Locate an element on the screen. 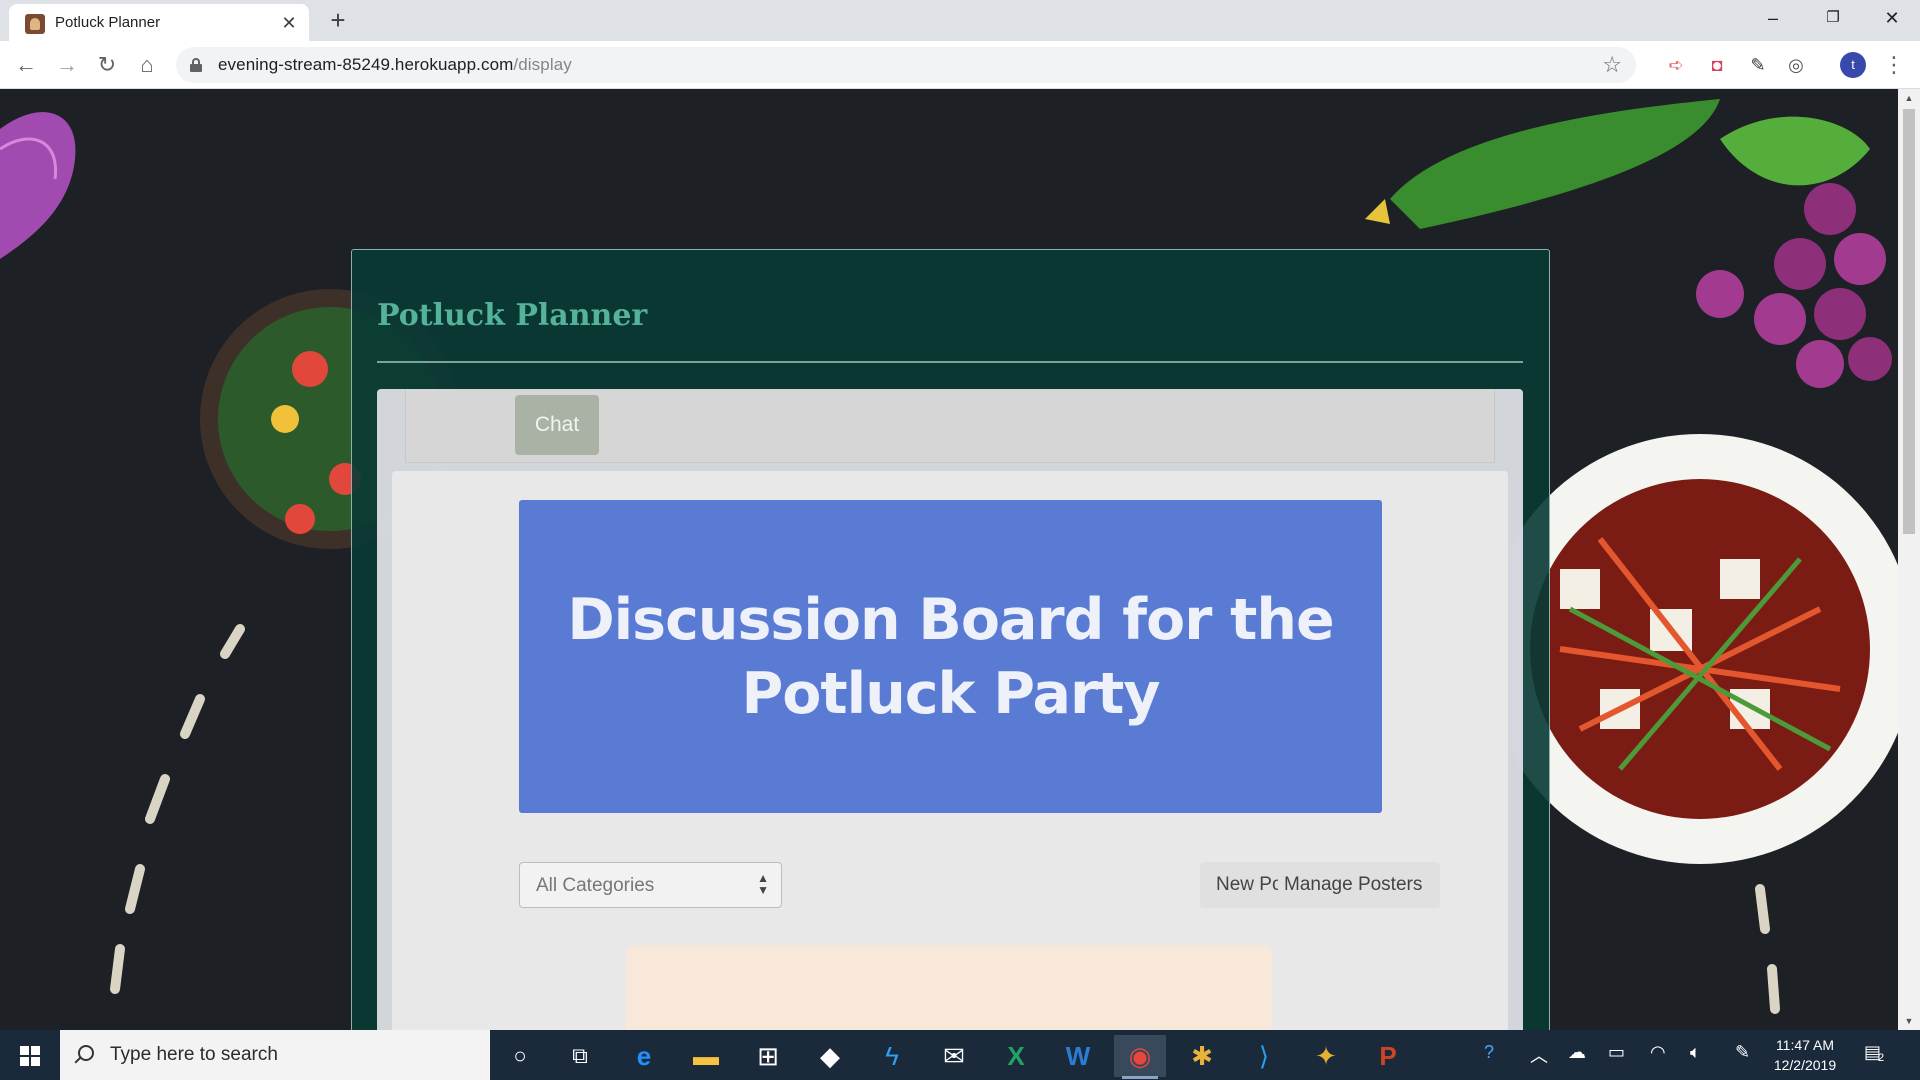 The width and height of the screenshot is (1920, 1080). mail-icon: ✉ is located at coordinates (954, 1056).